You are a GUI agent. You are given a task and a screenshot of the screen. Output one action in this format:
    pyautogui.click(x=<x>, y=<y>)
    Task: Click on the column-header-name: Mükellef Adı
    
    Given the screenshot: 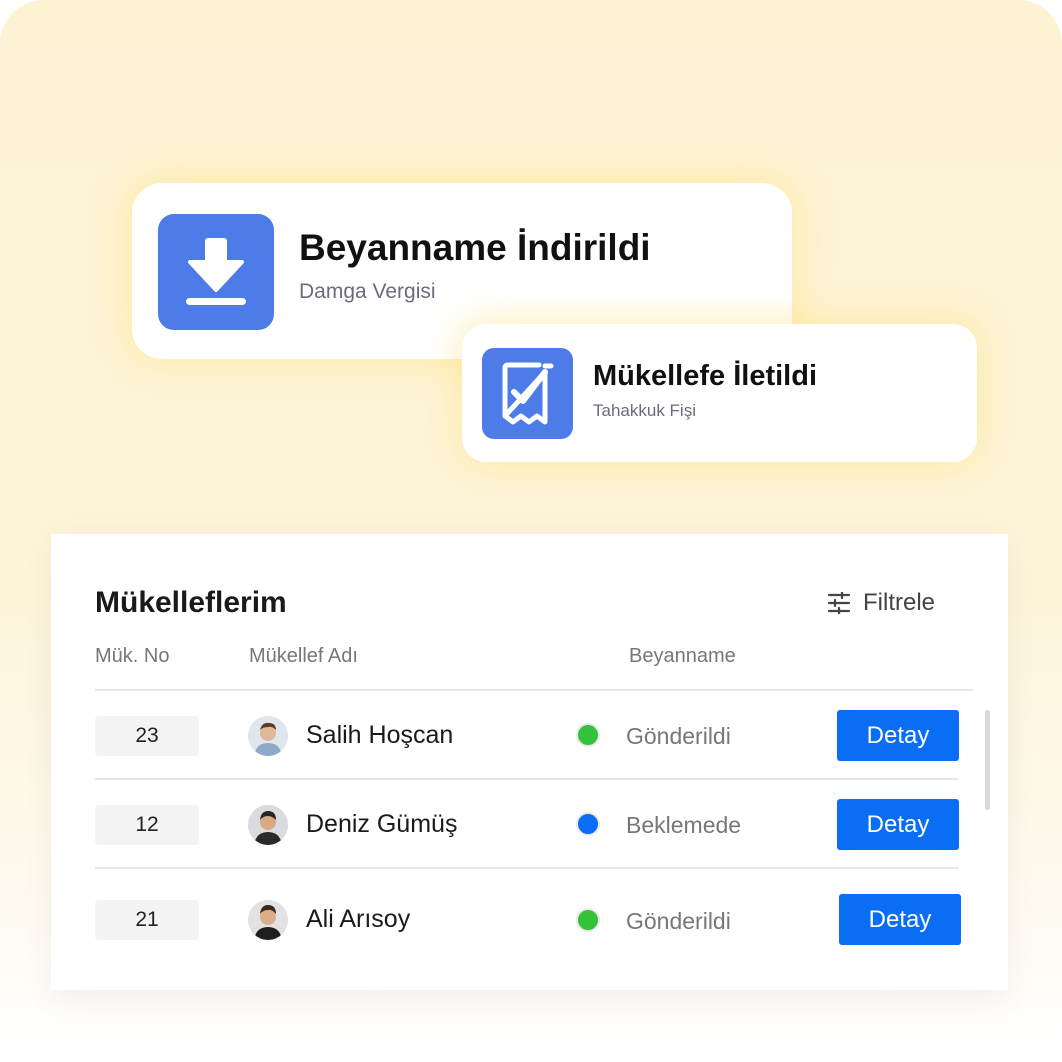 What is the action you would take?
    pyautogui.click(x=303, y=656)
    